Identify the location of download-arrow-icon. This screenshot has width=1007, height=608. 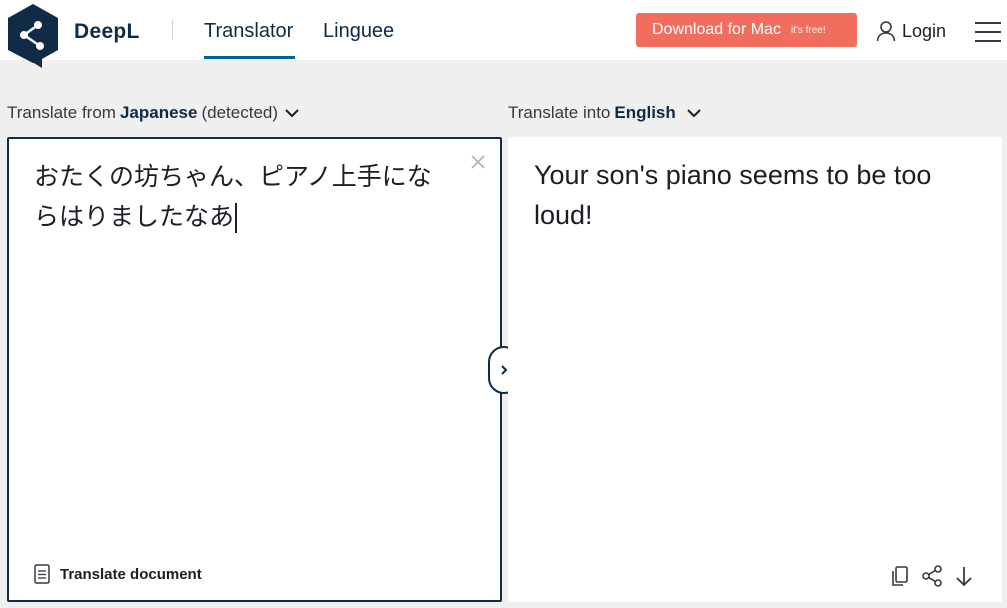
(964, 576).